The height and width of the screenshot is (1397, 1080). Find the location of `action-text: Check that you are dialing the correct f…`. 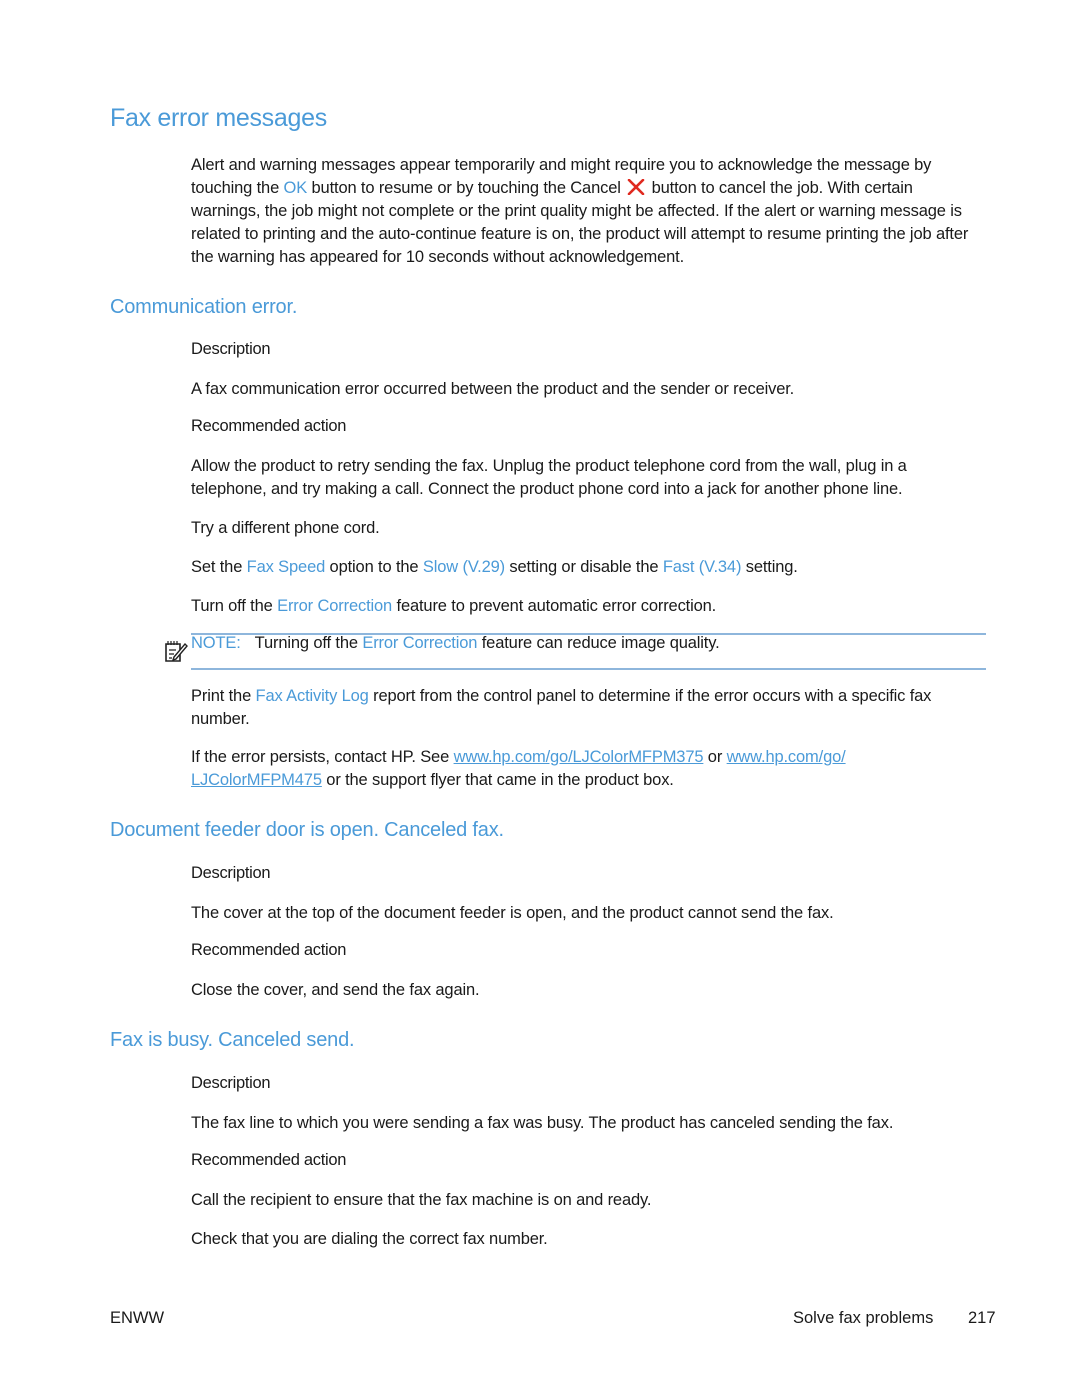

action-text: Check that you are dialing the correct f… is located at coordinates (369, 1239).